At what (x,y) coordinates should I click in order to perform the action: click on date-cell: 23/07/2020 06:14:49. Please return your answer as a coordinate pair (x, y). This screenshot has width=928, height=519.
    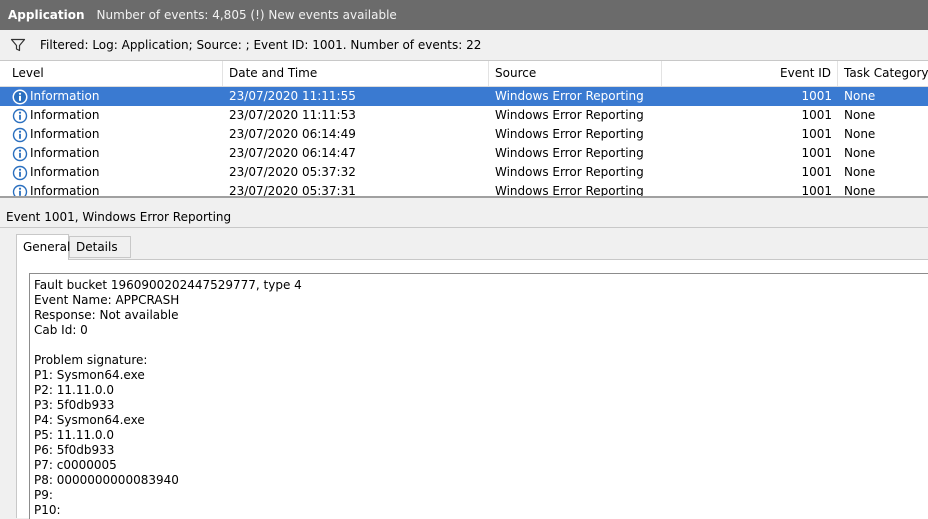
    Looking at the image, I should click on (292, 134).